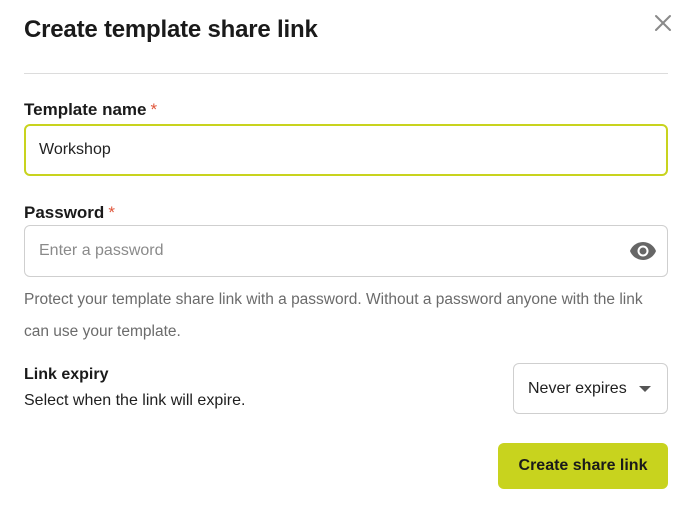  I want to click on close-icon, so click(663, 23).